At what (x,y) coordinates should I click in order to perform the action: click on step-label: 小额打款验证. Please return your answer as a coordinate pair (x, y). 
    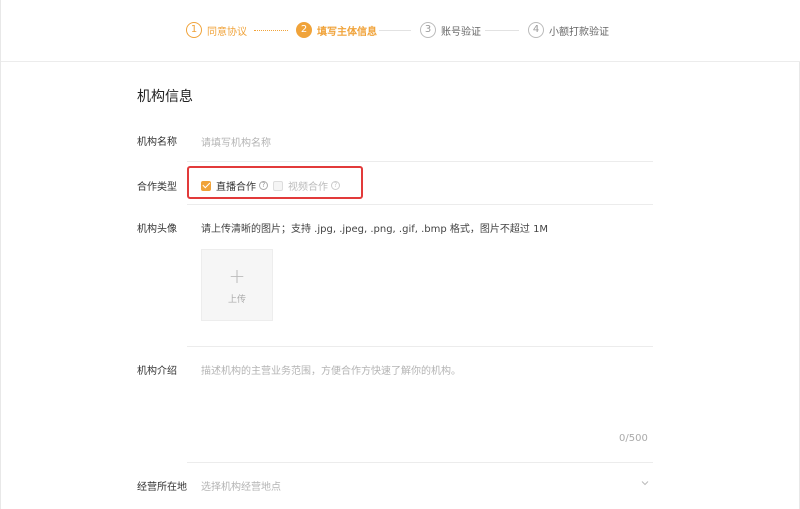
    Looking at the image, I should click on (579, 30).